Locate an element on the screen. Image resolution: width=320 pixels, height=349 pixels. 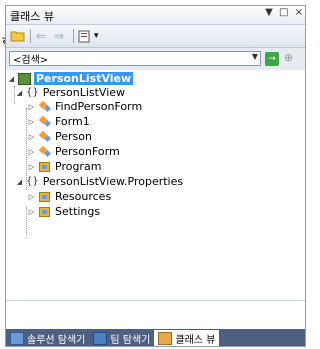
project-icon is located at coordinates (24, 78).